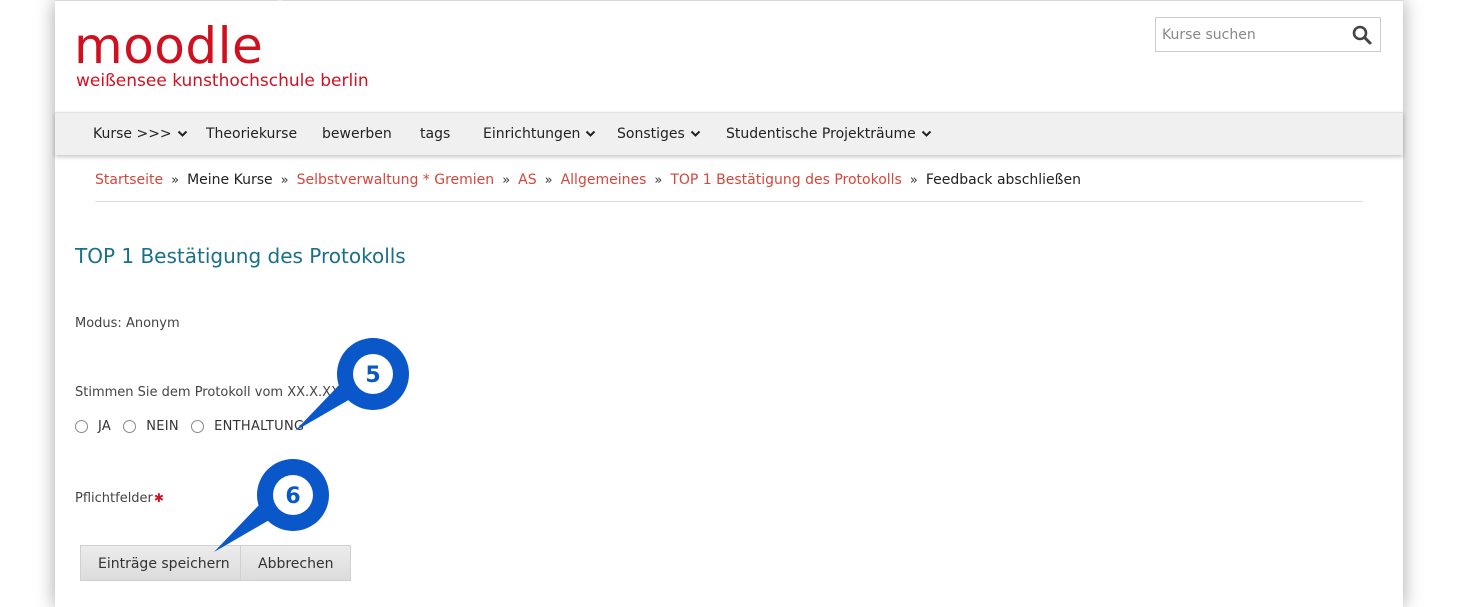 This screenshot has width=1459, height=607. What do you see at coordinates (127, 323) in the screenshot?
I see `feedback-mode: Modus: Anonym` at bounding box center [127, 323].